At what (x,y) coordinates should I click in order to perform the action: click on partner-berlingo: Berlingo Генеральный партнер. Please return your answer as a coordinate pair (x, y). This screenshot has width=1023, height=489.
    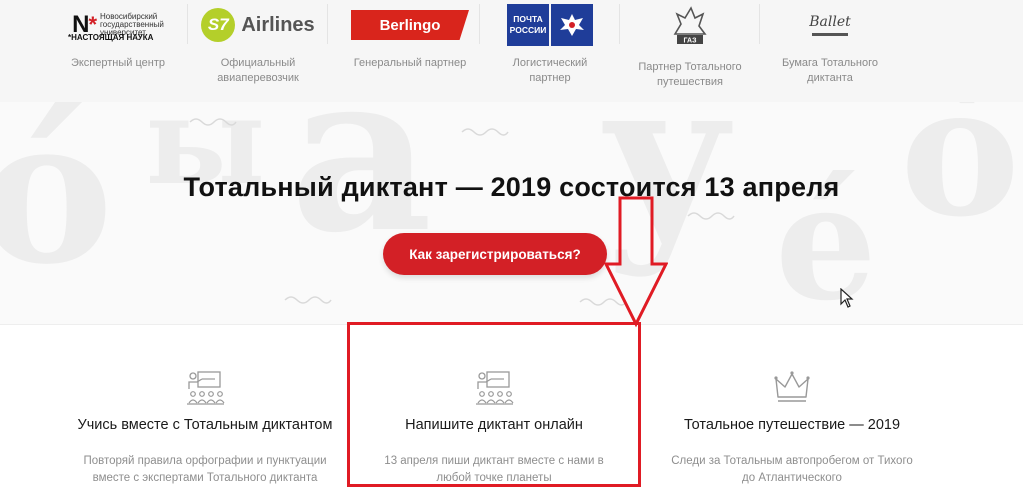
    Looking at the image, I should click on (410, 51).